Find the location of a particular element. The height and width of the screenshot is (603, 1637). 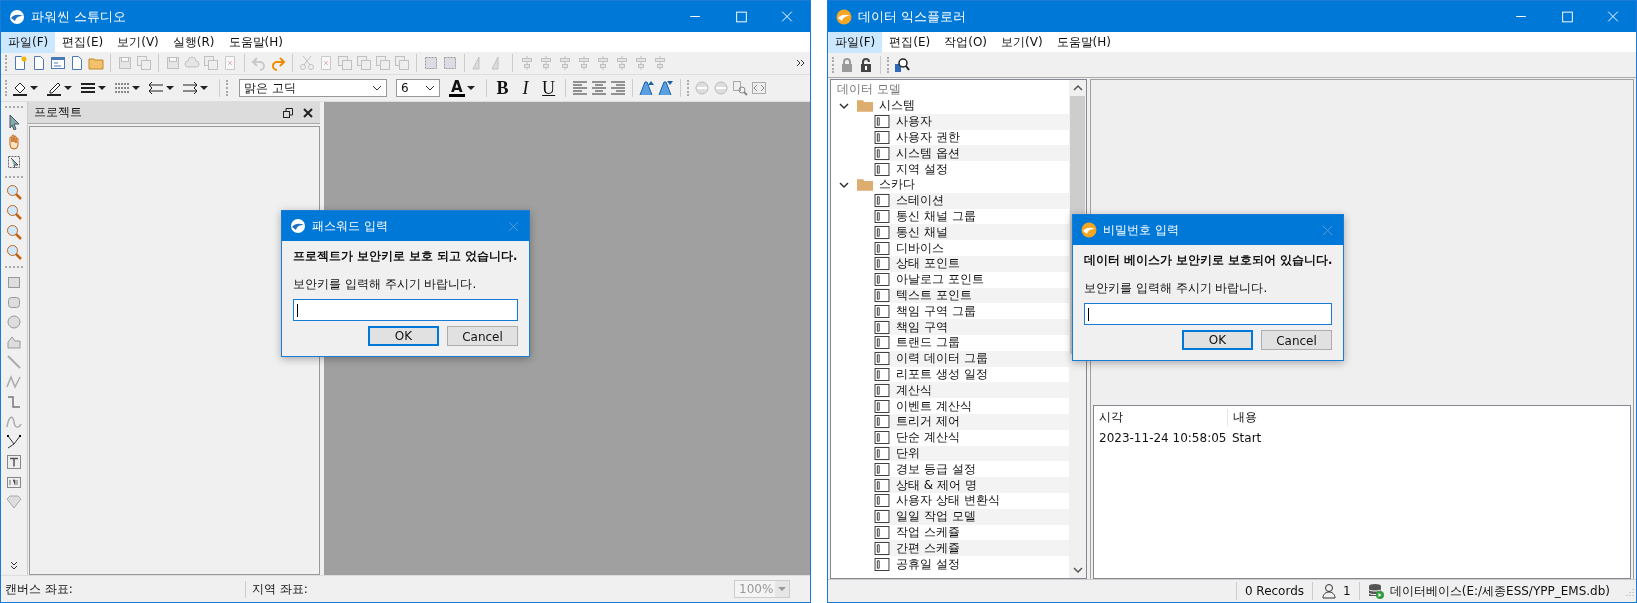

font-color-button: A is located at coordinates (457, 88).